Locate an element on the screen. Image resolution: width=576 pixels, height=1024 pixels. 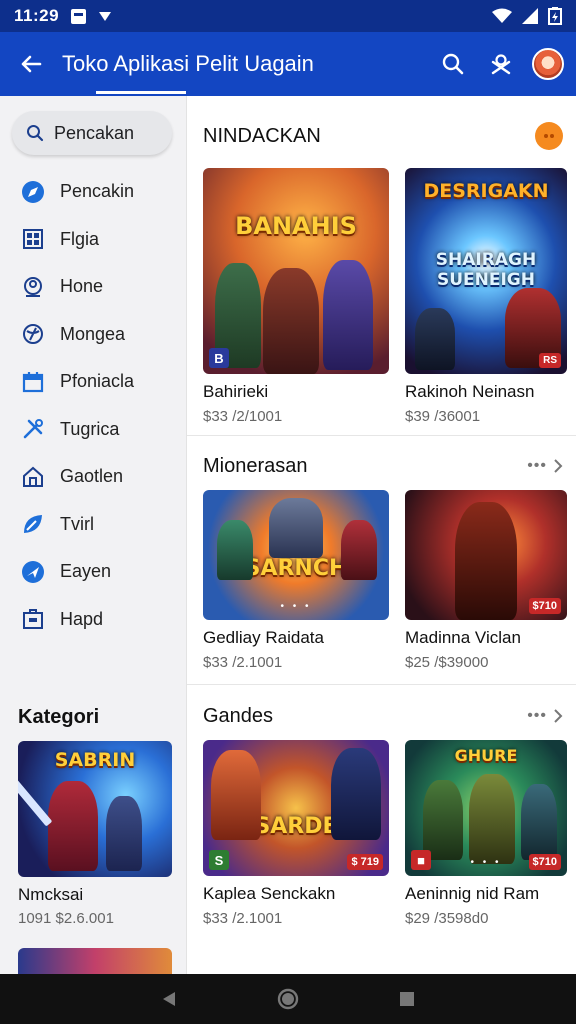
sidebar-item-1: Pencakin is located at coordinates (93, 192).